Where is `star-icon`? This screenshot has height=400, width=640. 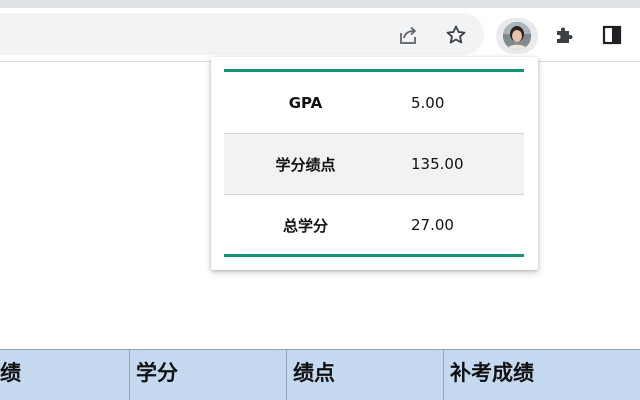
star-icon is located at coordinates (456, 35).